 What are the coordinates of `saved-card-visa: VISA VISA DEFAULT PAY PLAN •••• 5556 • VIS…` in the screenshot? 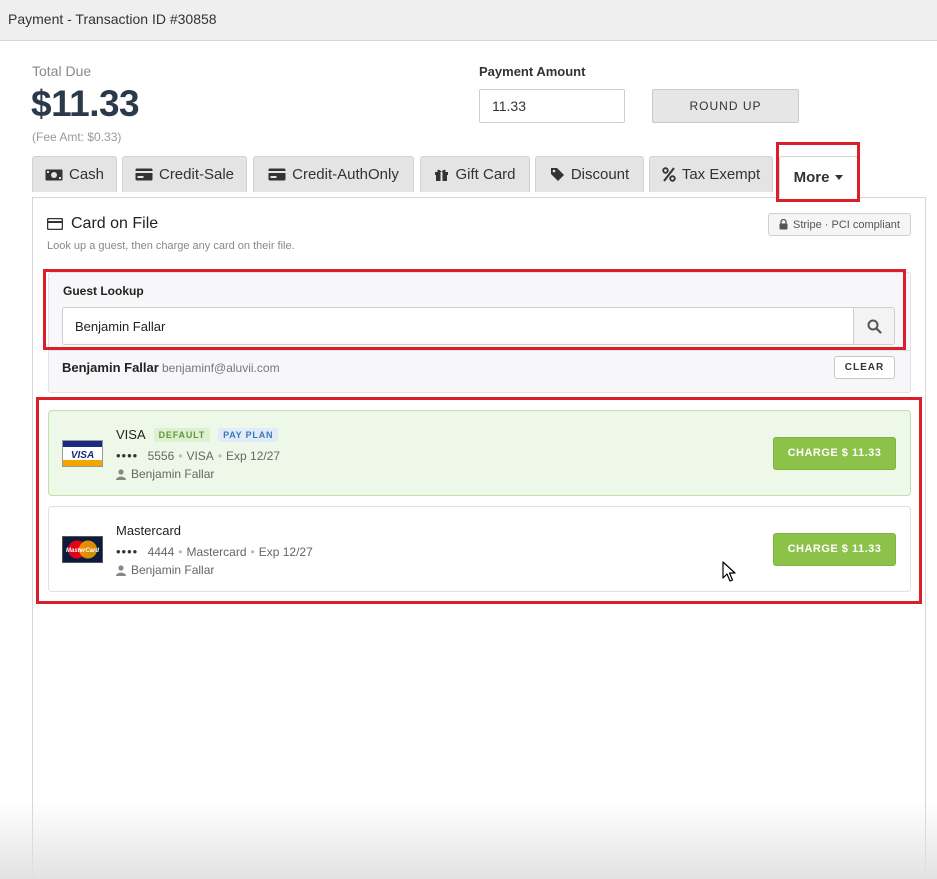 It's located at (479, 453).